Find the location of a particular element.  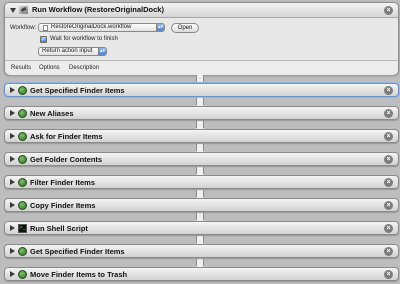

run-workflow-header: Run Workflow (RestoreOriginalDock) × is located at coordinates (201, 10).